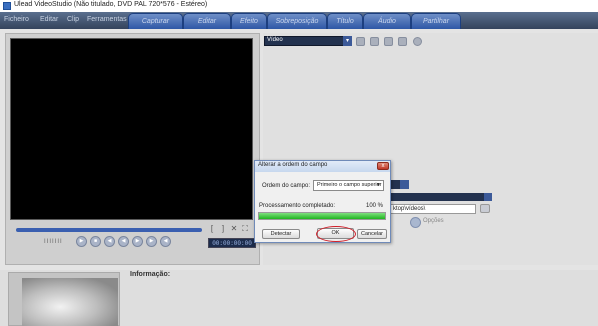 The height and width of the screenshot is (326, 598). What do you see at coordinates (383, 166) in the screenshot?
I see `close-button: x` at bounding box center [383, 166].